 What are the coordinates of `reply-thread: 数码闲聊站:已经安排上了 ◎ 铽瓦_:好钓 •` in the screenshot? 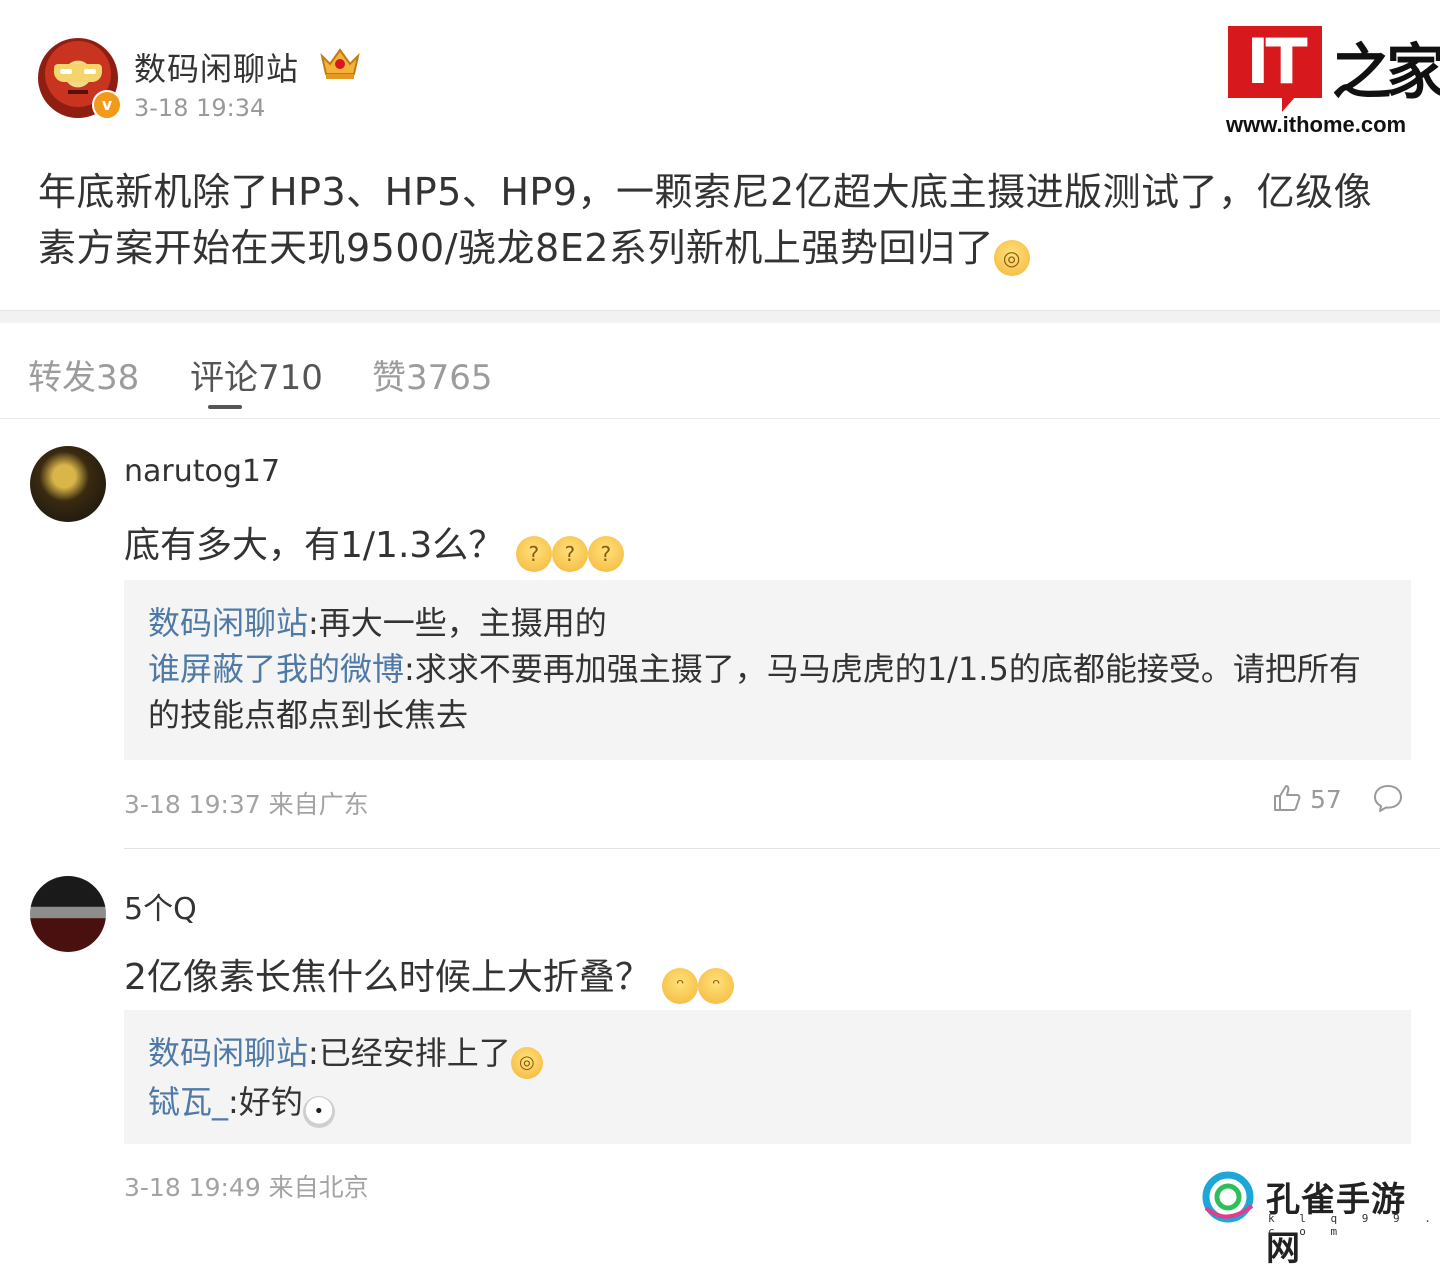 It's located at (767, 1077).